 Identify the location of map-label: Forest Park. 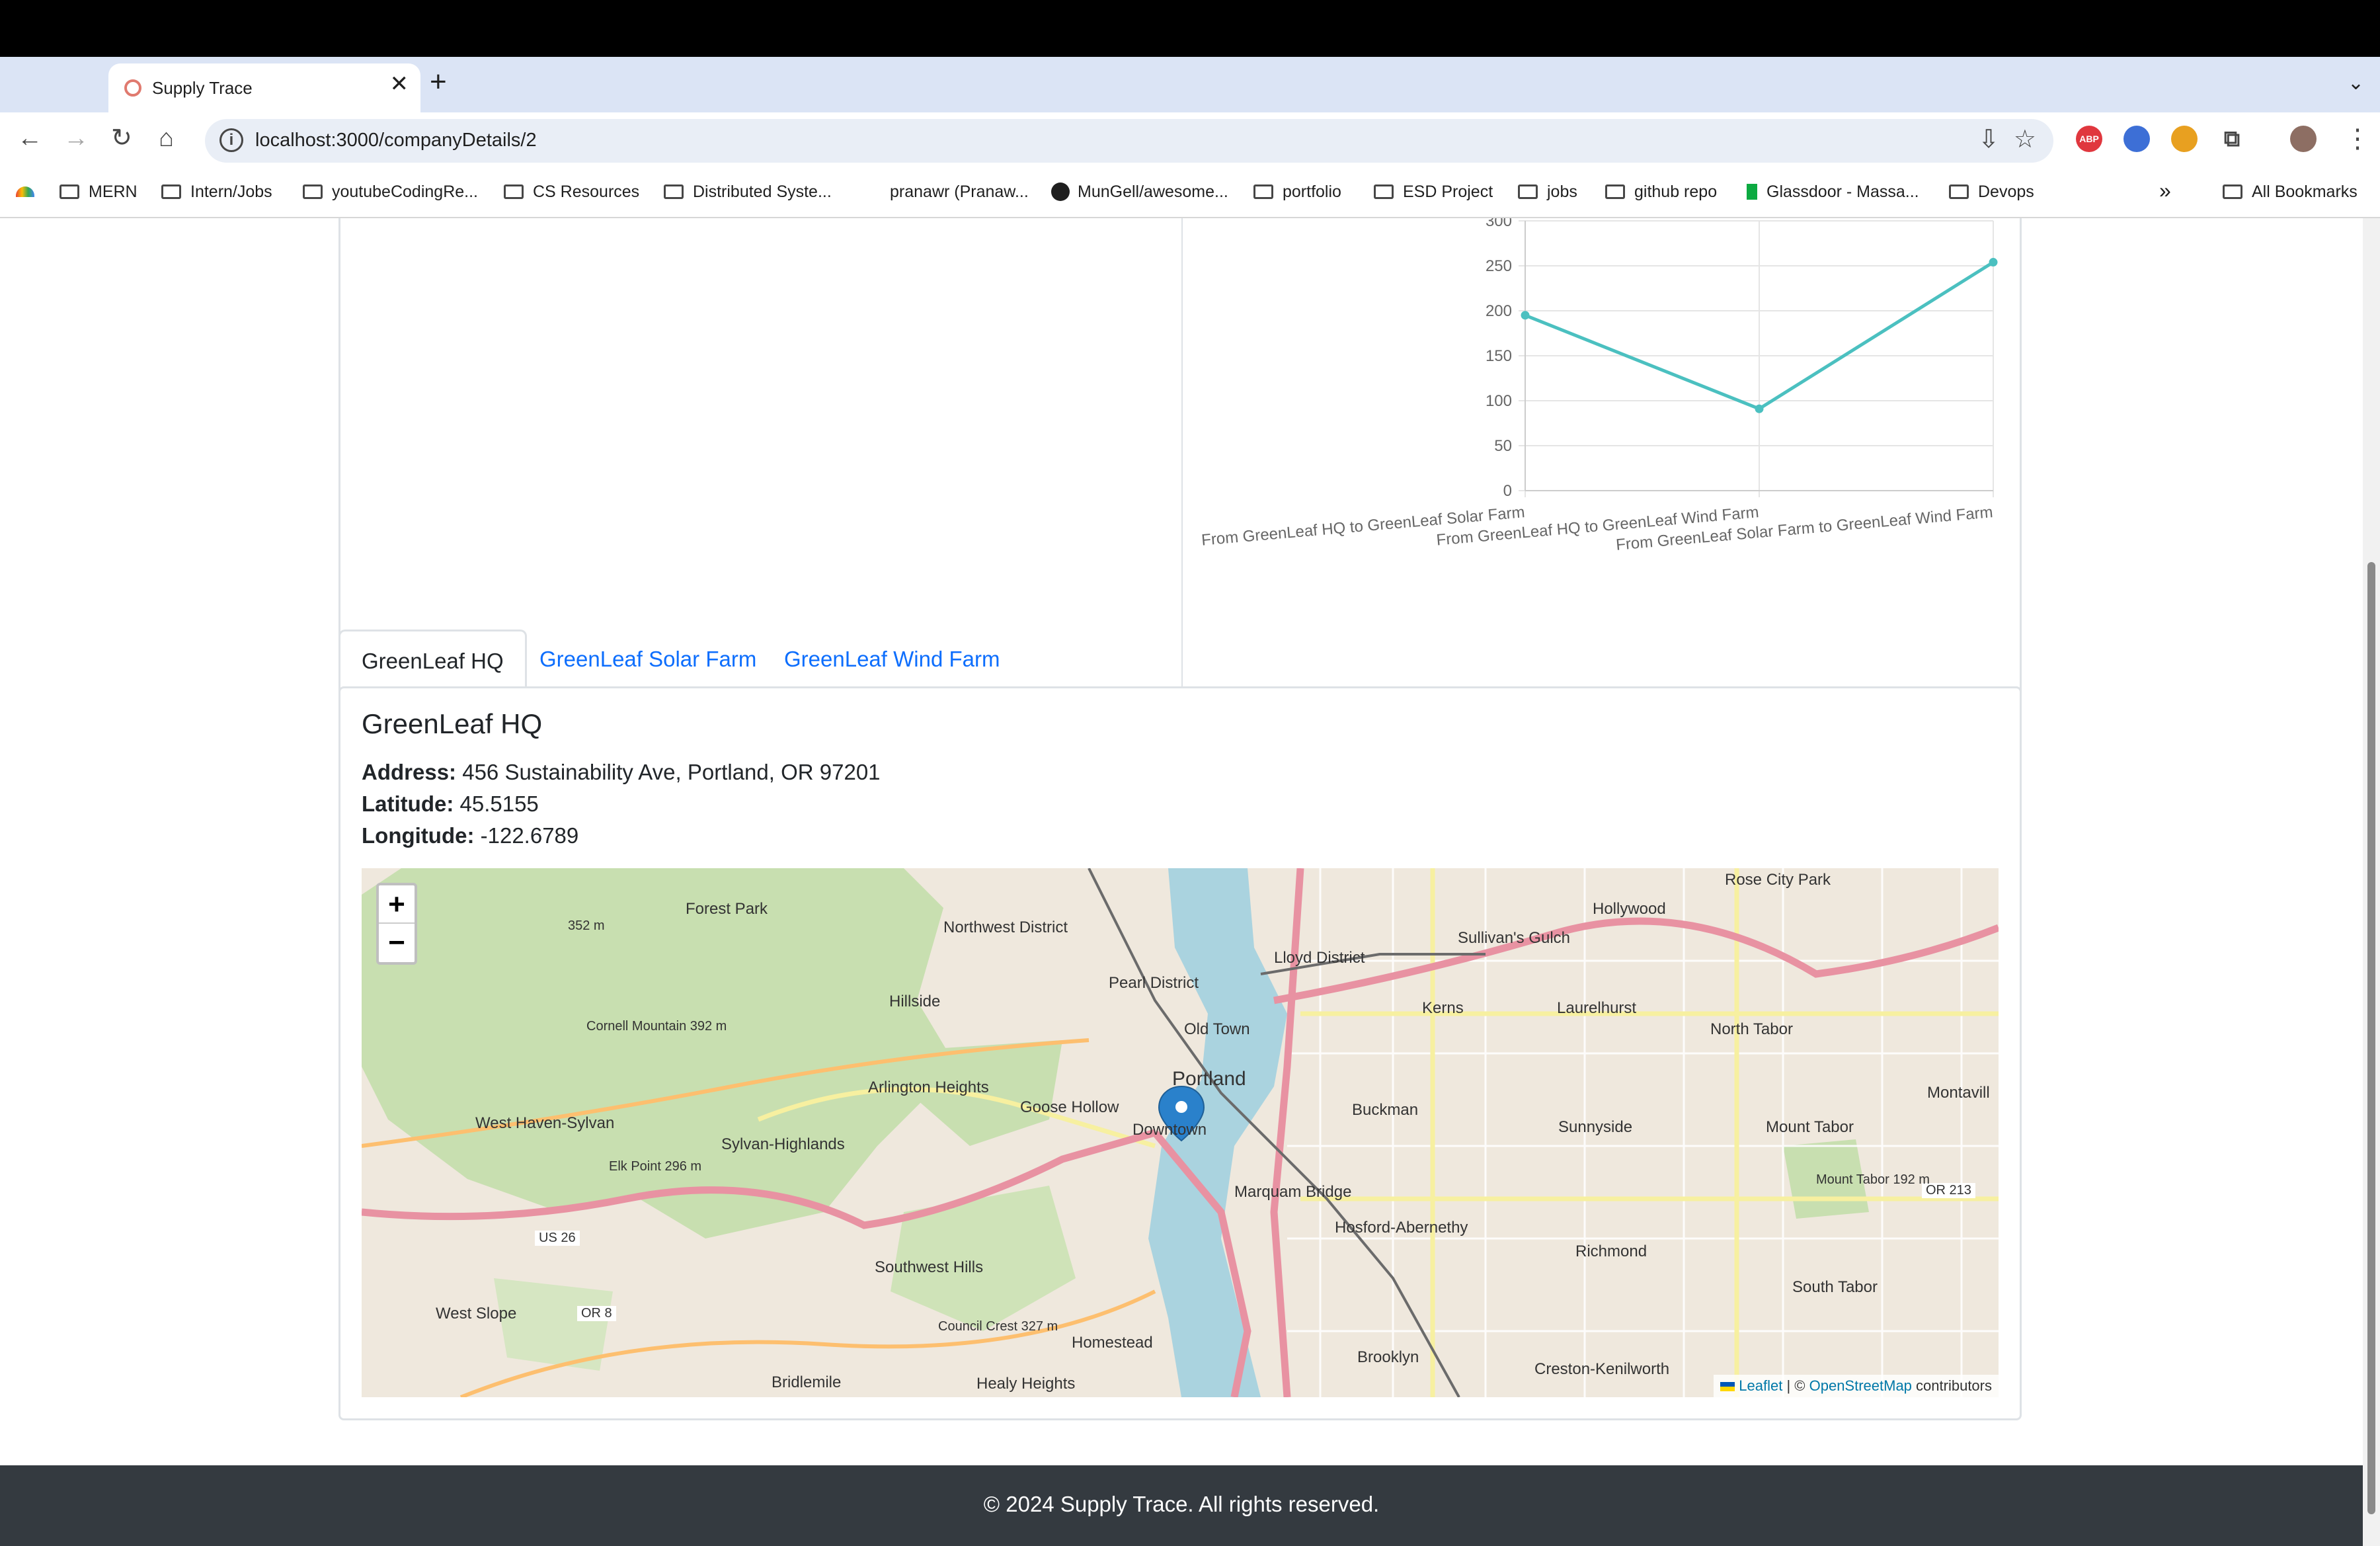
(727, 909).